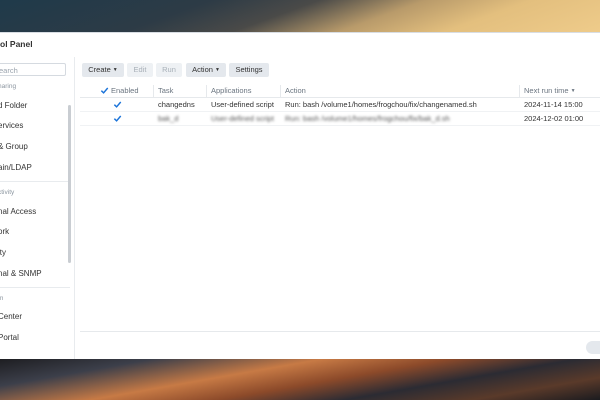 The image size is (600, 400). I want to click on footer-divider, so click(340, 331).